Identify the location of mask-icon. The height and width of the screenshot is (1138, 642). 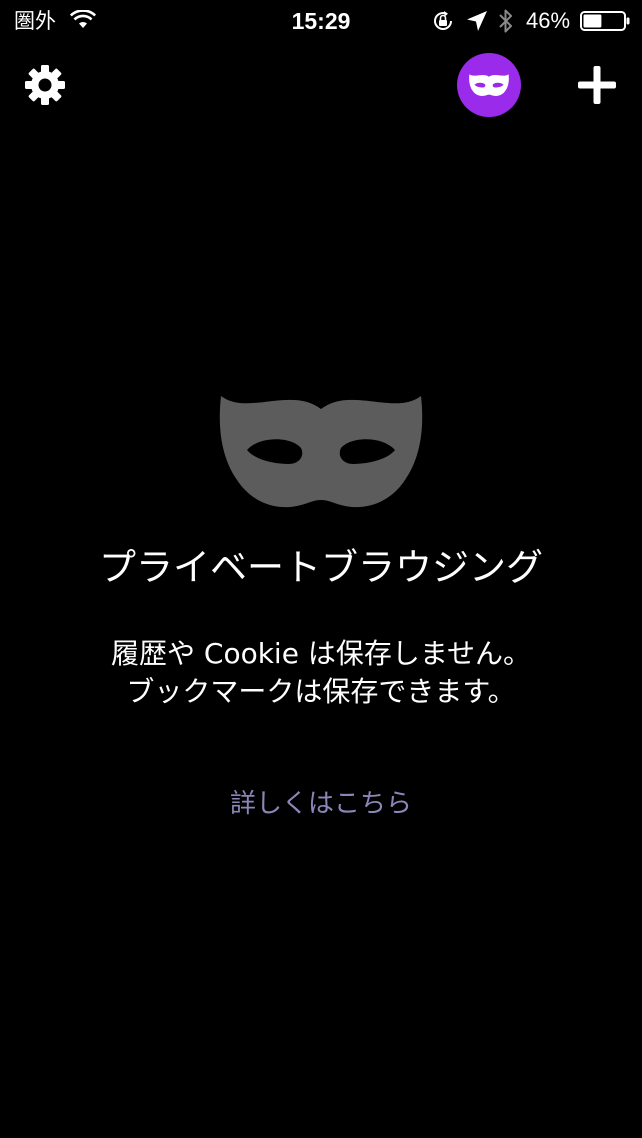
(489, 85).